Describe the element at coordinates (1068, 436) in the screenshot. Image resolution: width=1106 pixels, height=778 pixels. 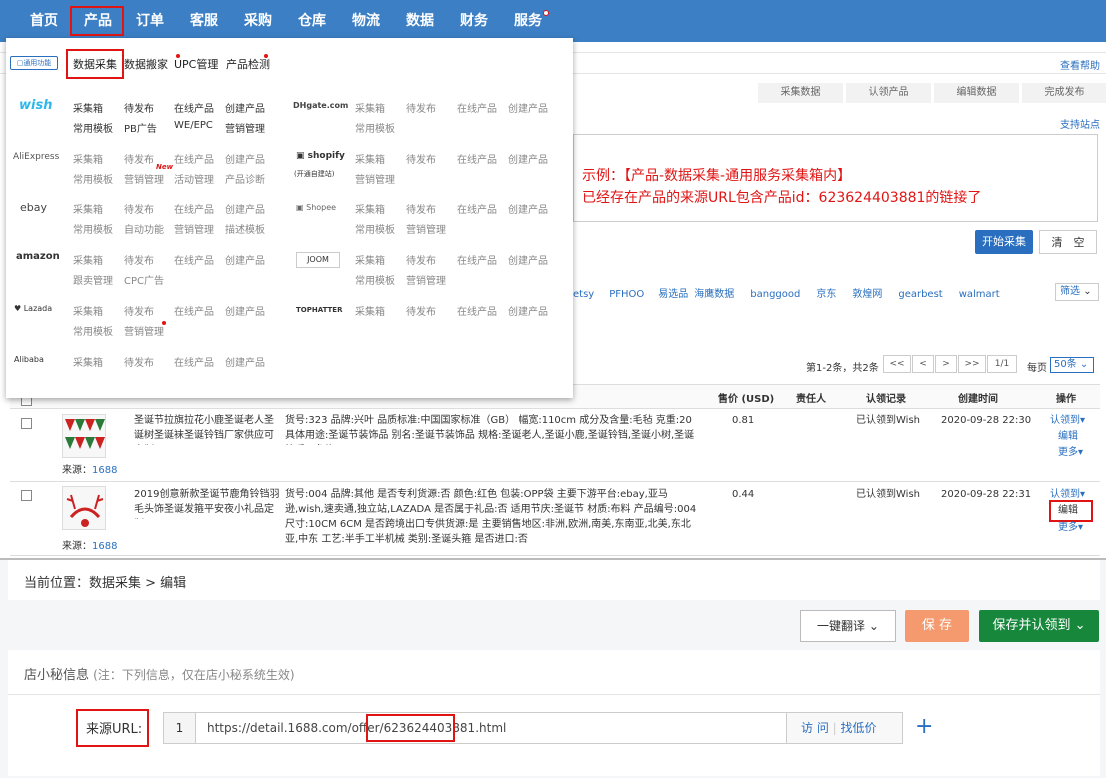
I see `edit-link: 编辑` at that location.